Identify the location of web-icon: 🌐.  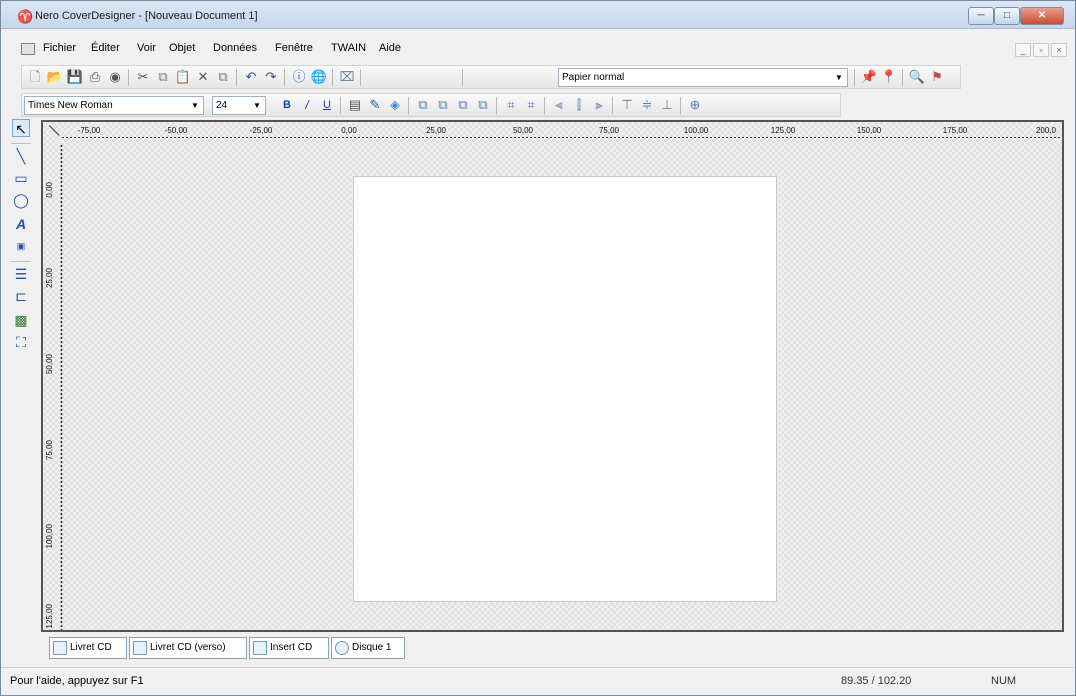
(319, 77).